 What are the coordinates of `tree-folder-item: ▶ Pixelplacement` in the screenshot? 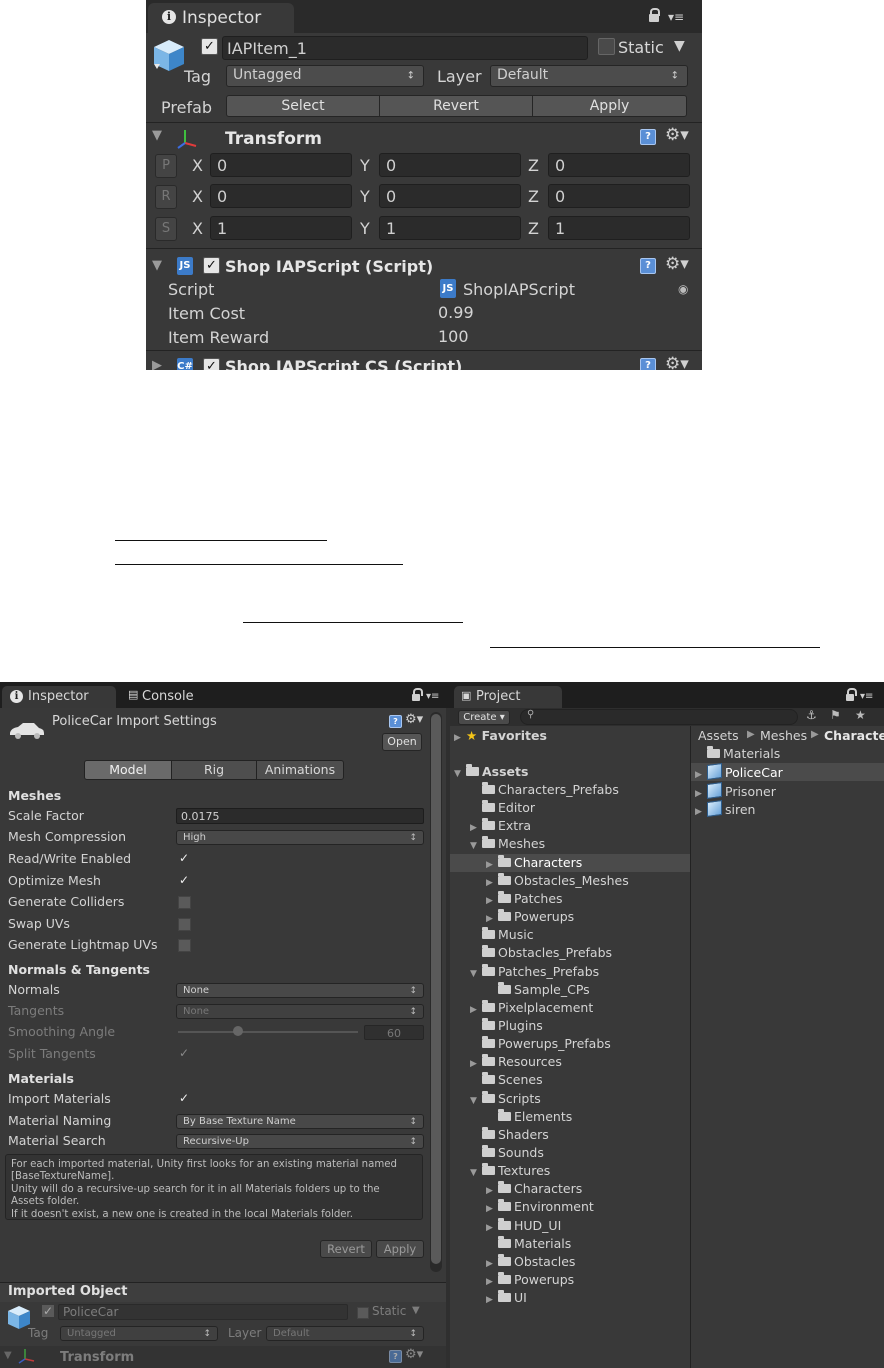 It's located at (531, 1007).